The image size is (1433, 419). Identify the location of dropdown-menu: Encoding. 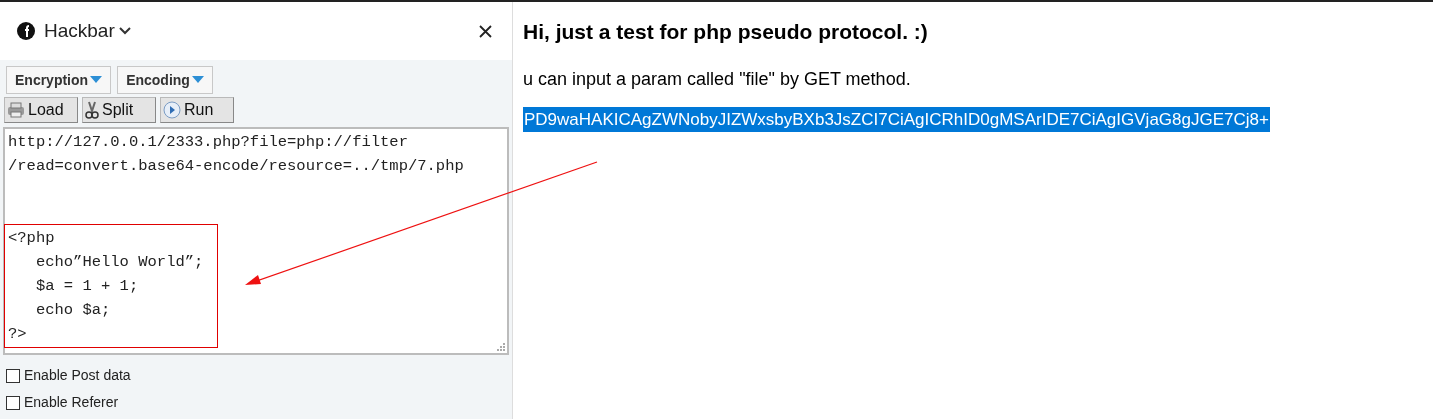
(165, 80).